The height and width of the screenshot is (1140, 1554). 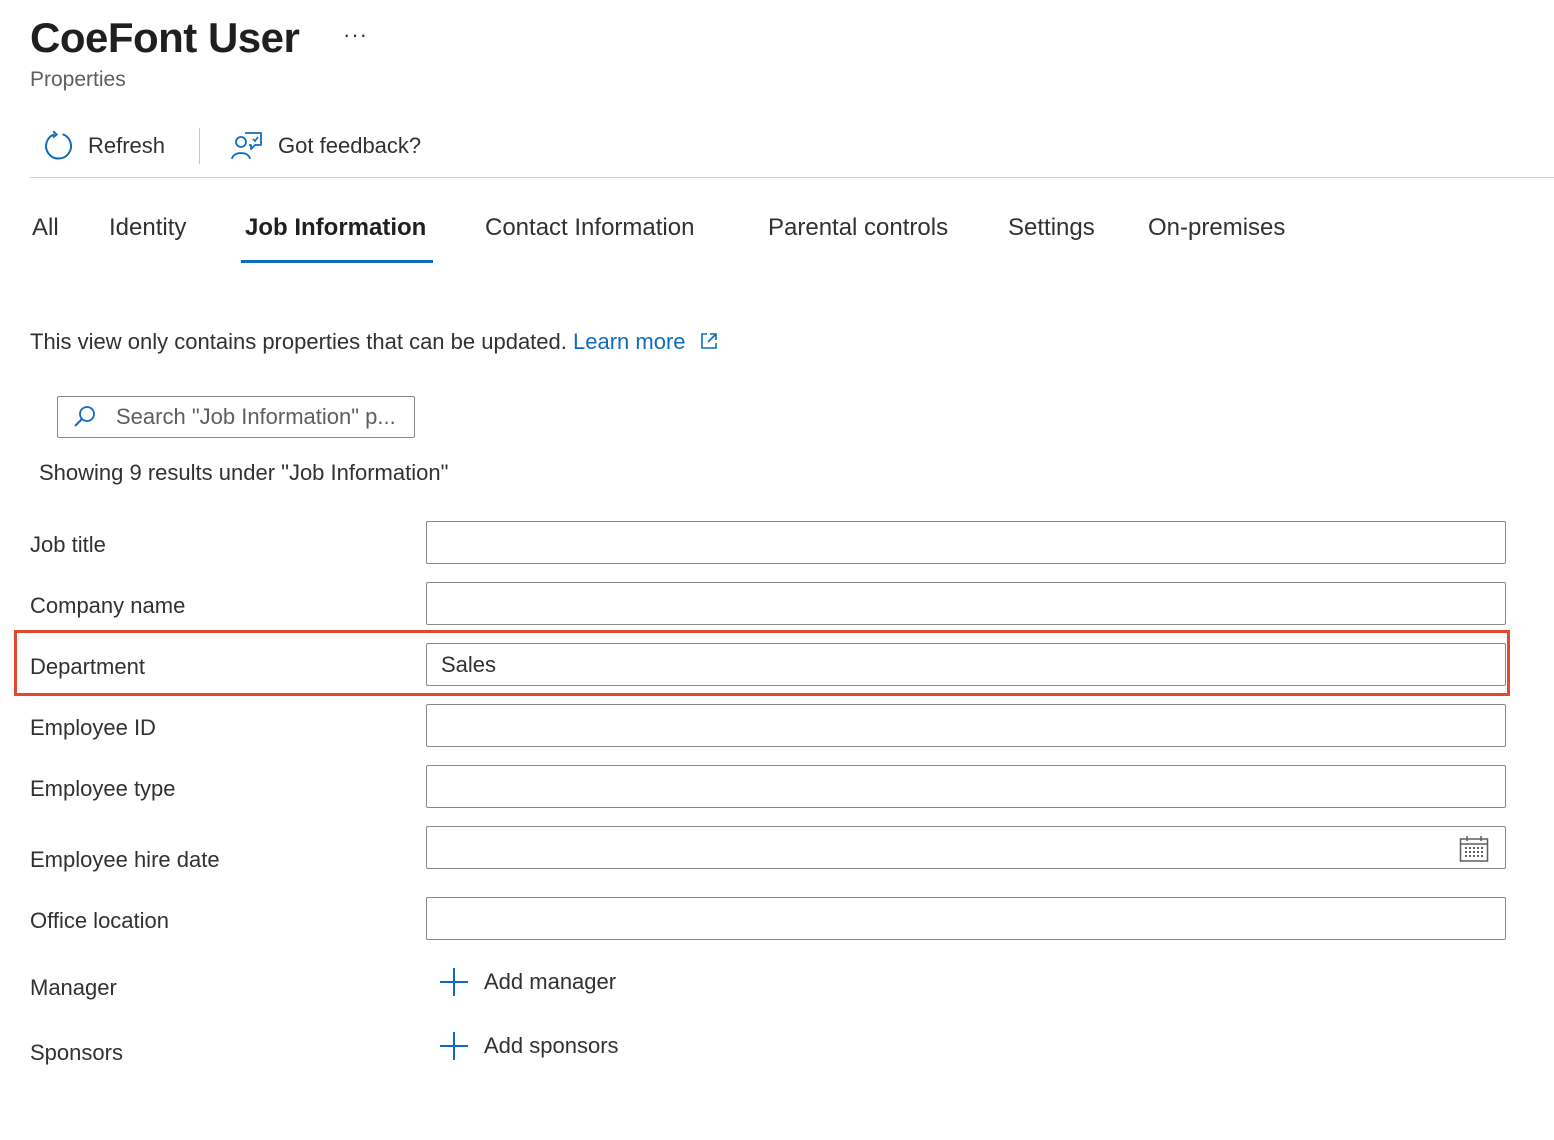 I want to click on company-name-input, so click(x=966, y=603).